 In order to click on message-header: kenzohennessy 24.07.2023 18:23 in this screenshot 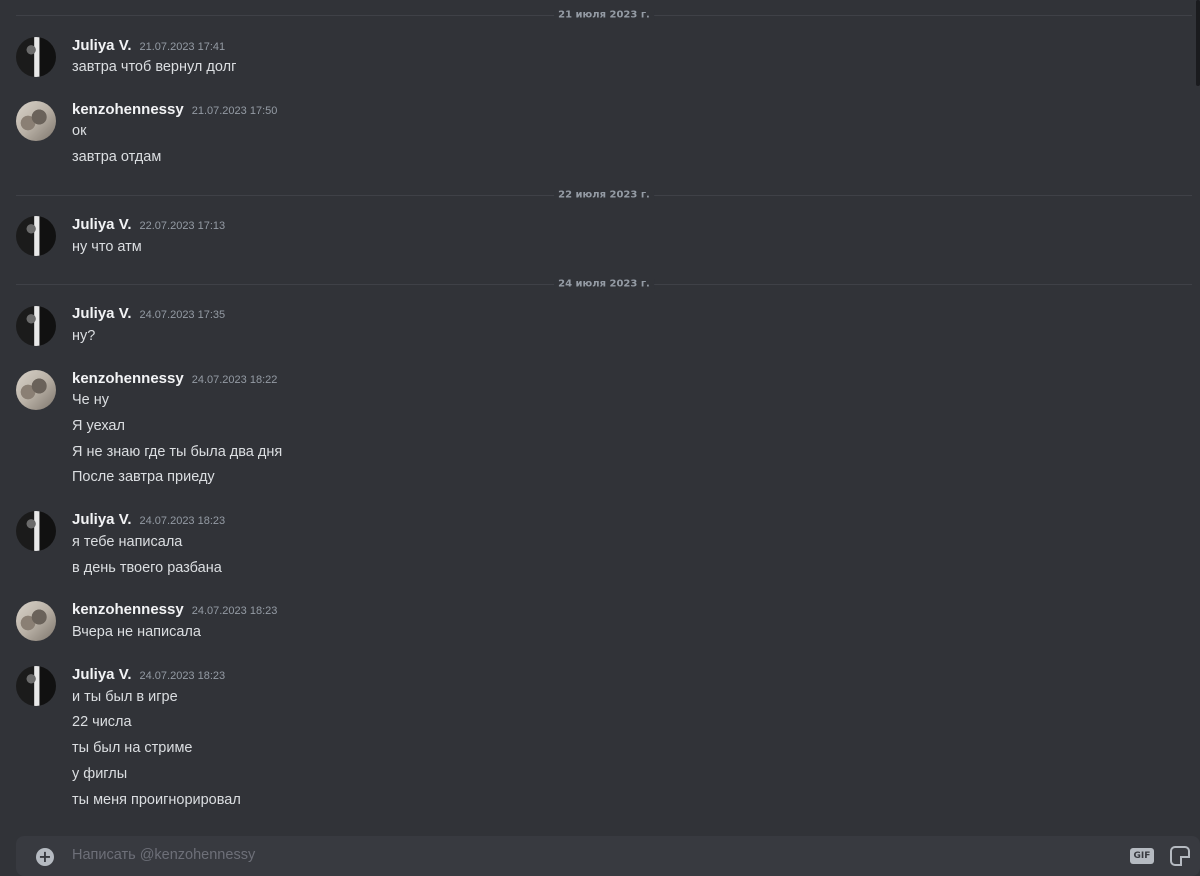, I will do `click(174, 609)`.